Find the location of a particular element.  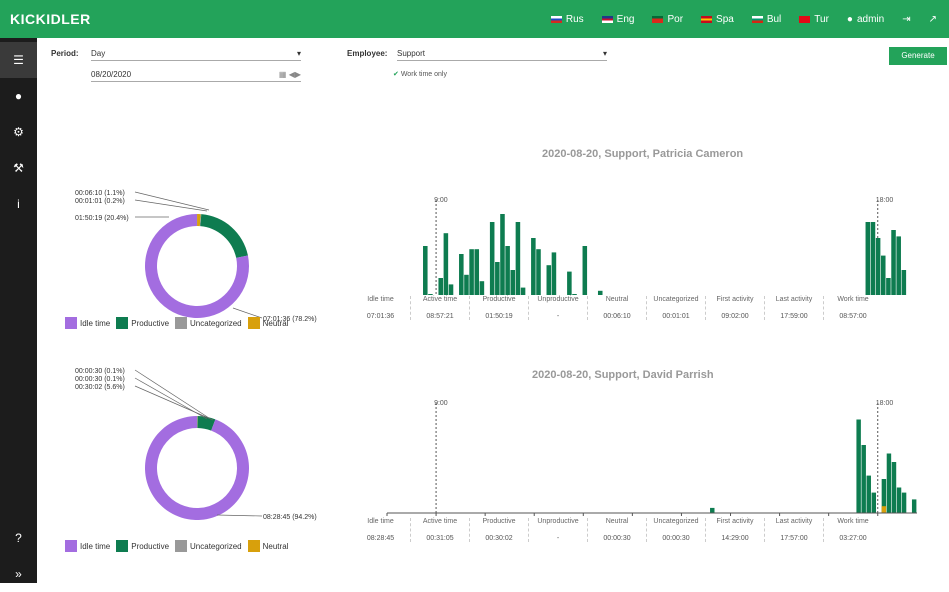

wrench-icon: ⚒ is located at coordinates (18, 168).